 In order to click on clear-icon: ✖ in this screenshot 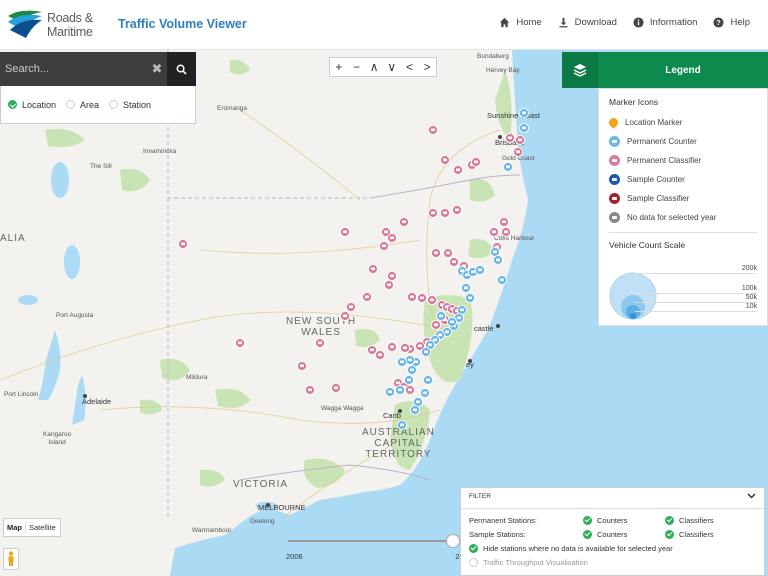, I will do `click(157, 69)`.